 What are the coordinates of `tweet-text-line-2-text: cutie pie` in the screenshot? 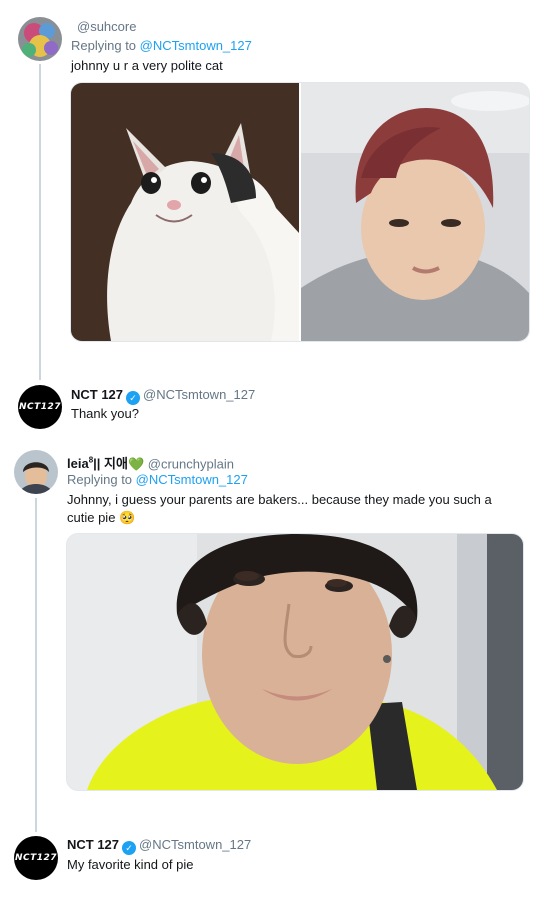 It's located at (91, 517).